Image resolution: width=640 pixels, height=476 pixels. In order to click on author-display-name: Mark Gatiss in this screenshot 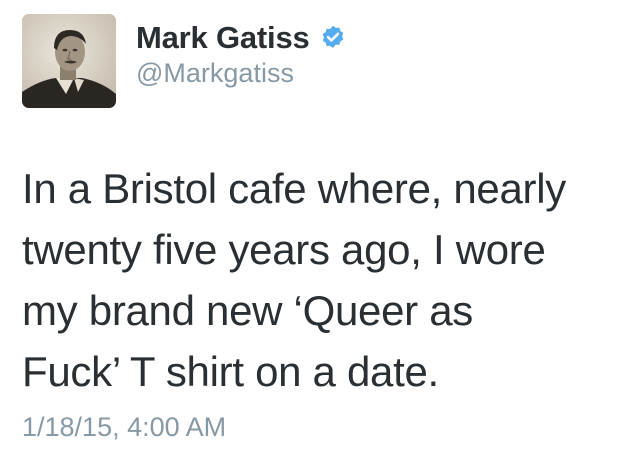, I will do `click(223, 38)`.